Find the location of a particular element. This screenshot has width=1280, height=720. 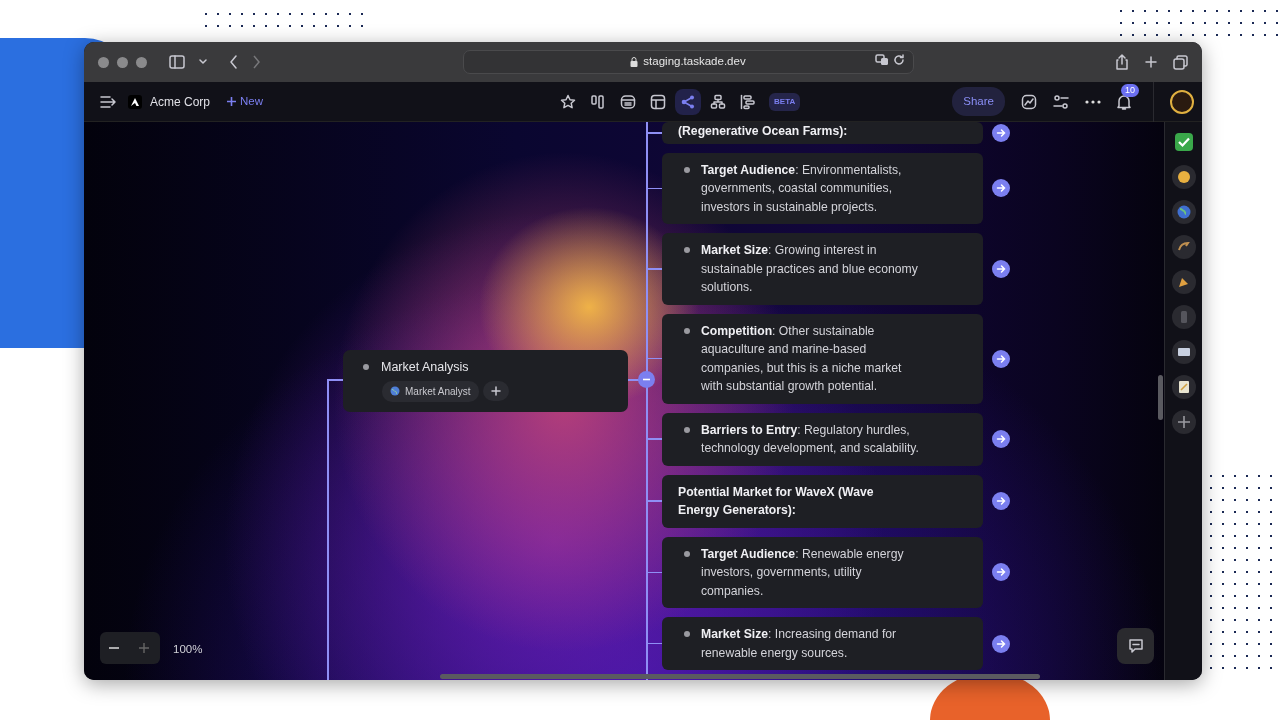

bullet-text: Target Audience: Environmentalists, governments, coastal communities, investors in sustainable projects. is located at coordinates (802, 188).